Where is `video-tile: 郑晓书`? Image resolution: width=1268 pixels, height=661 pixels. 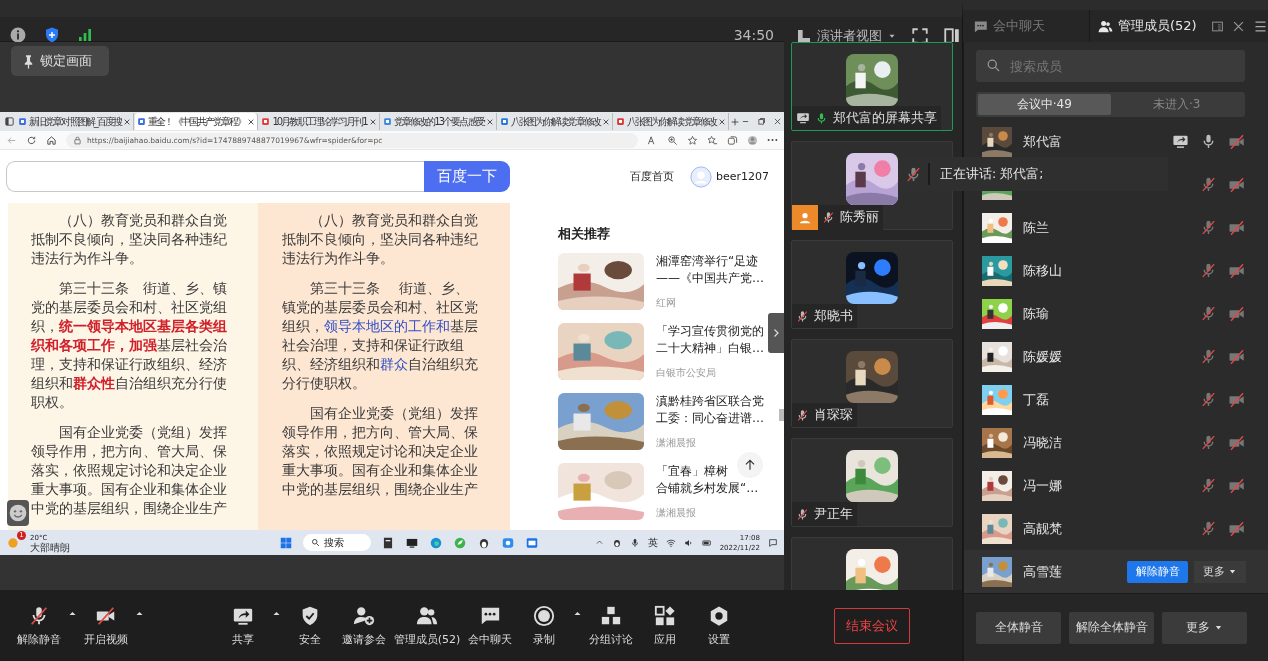 video-tile: 郑晓书 is located at coordinates (872, 284).